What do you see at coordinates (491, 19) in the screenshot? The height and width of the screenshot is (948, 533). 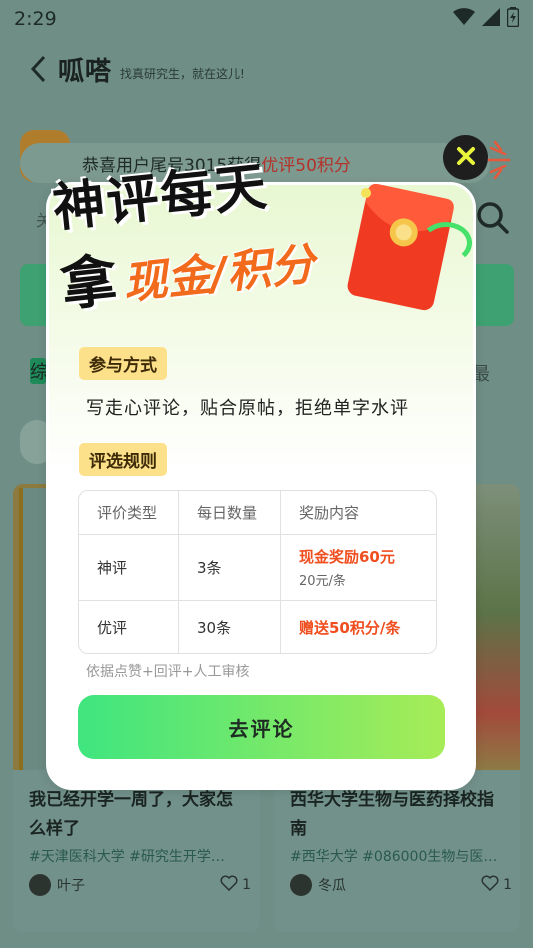 I see `signal-icon` at bounding box center [491, 19].